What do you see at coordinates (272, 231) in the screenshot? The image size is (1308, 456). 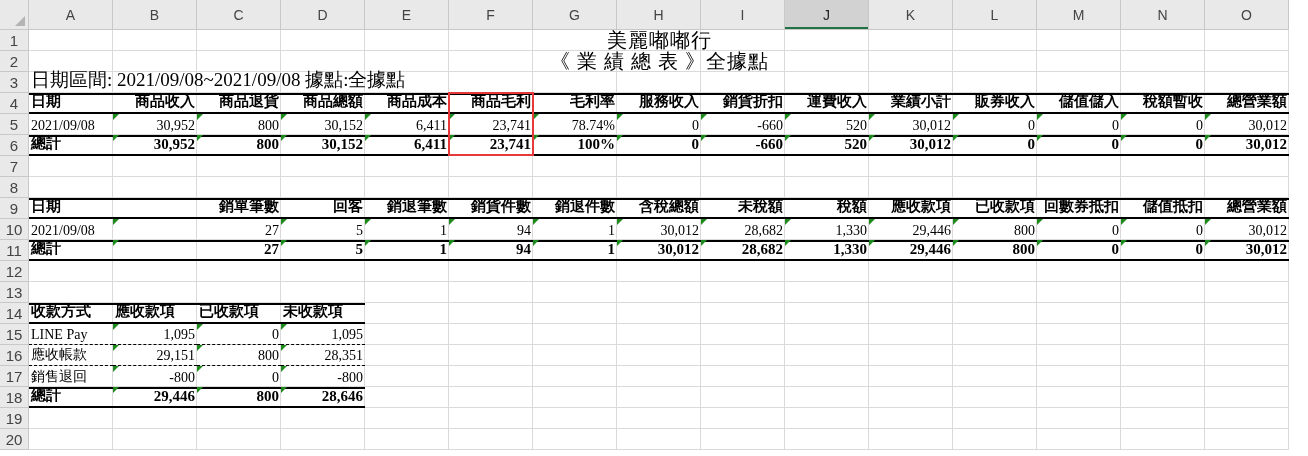 I see `table-cell-text: 27` at bounding box center [272, 231].